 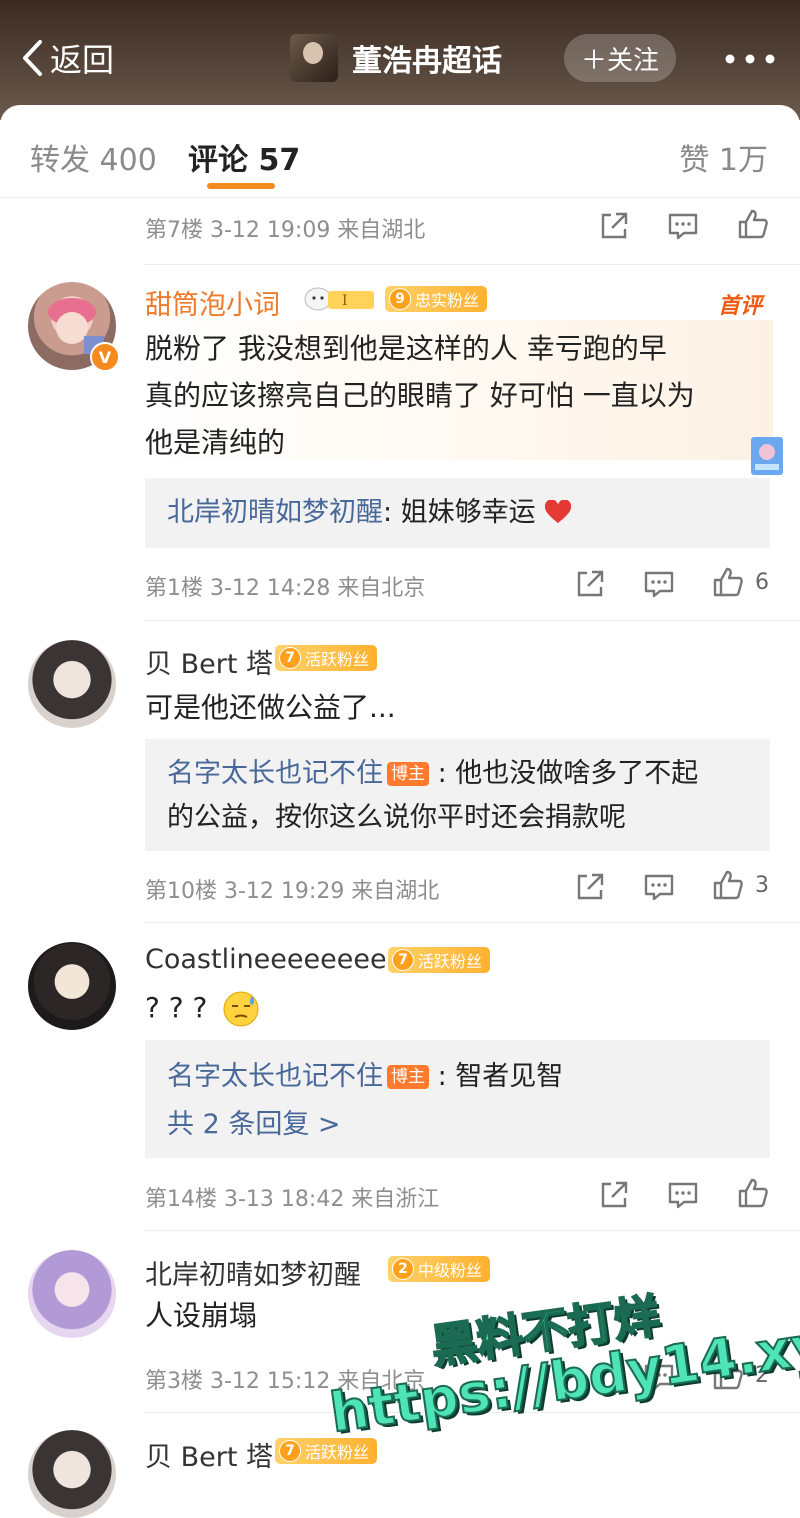 What do you see at coordinates (762, 885) in the screenshot?
I see `like-count: 3` at bounding box center [762, 885].